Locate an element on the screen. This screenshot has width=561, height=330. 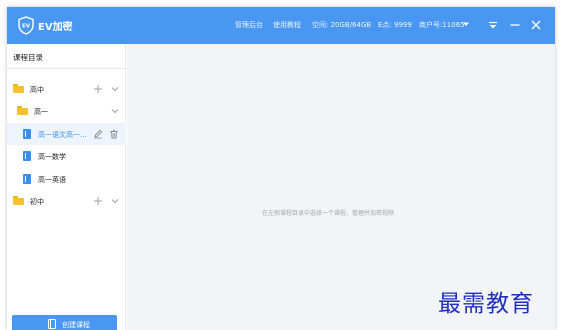
coins-status: E点: 9999 is located at coordinates (395, 25).